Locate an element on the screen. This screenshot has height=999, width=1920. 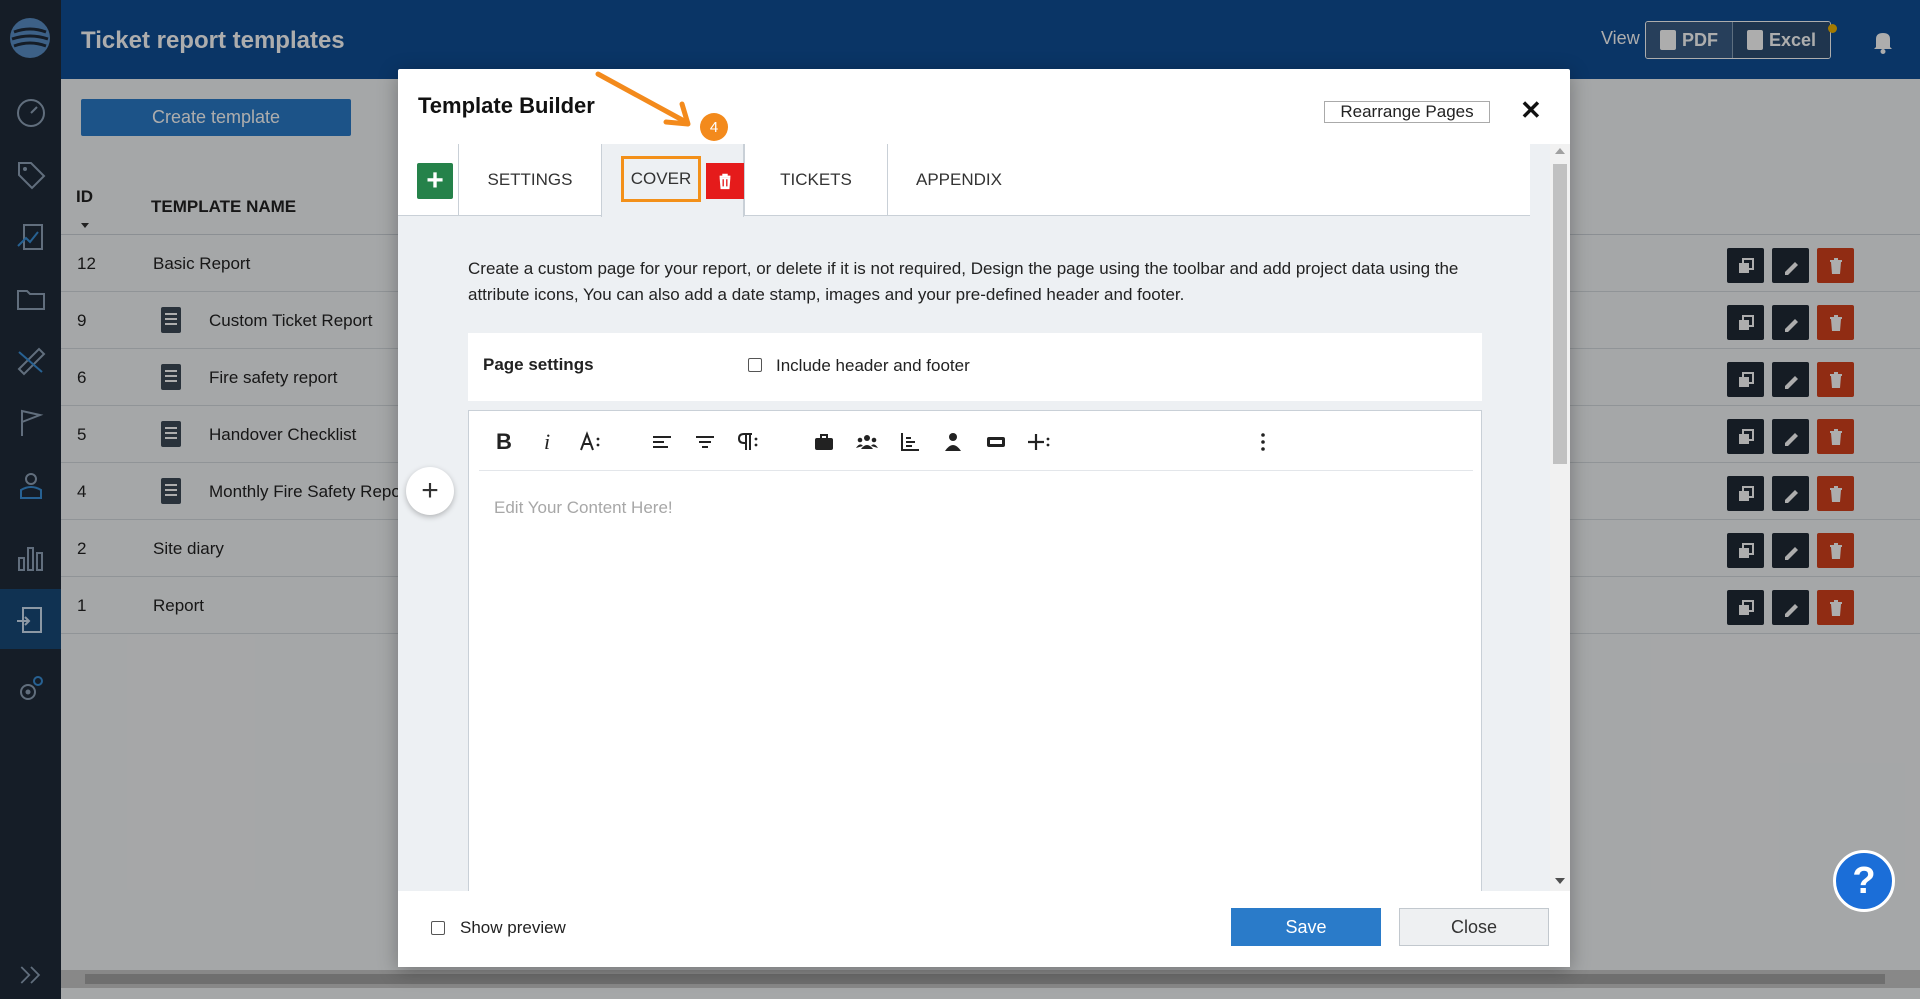
tab-appendix: APPENDIX is located at coordinates (958, 180).